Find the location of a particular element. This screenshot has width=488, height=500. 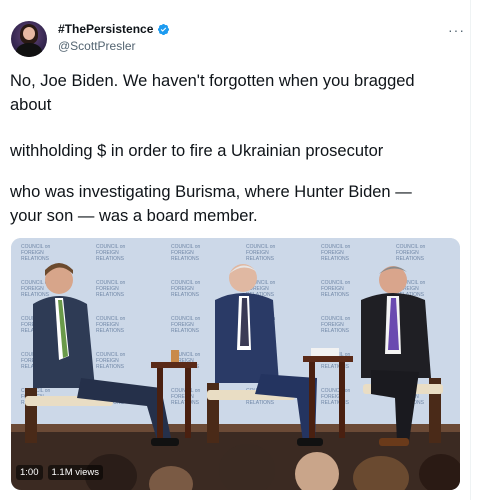

more-icon: ··· is located at coordinates (456, 30).